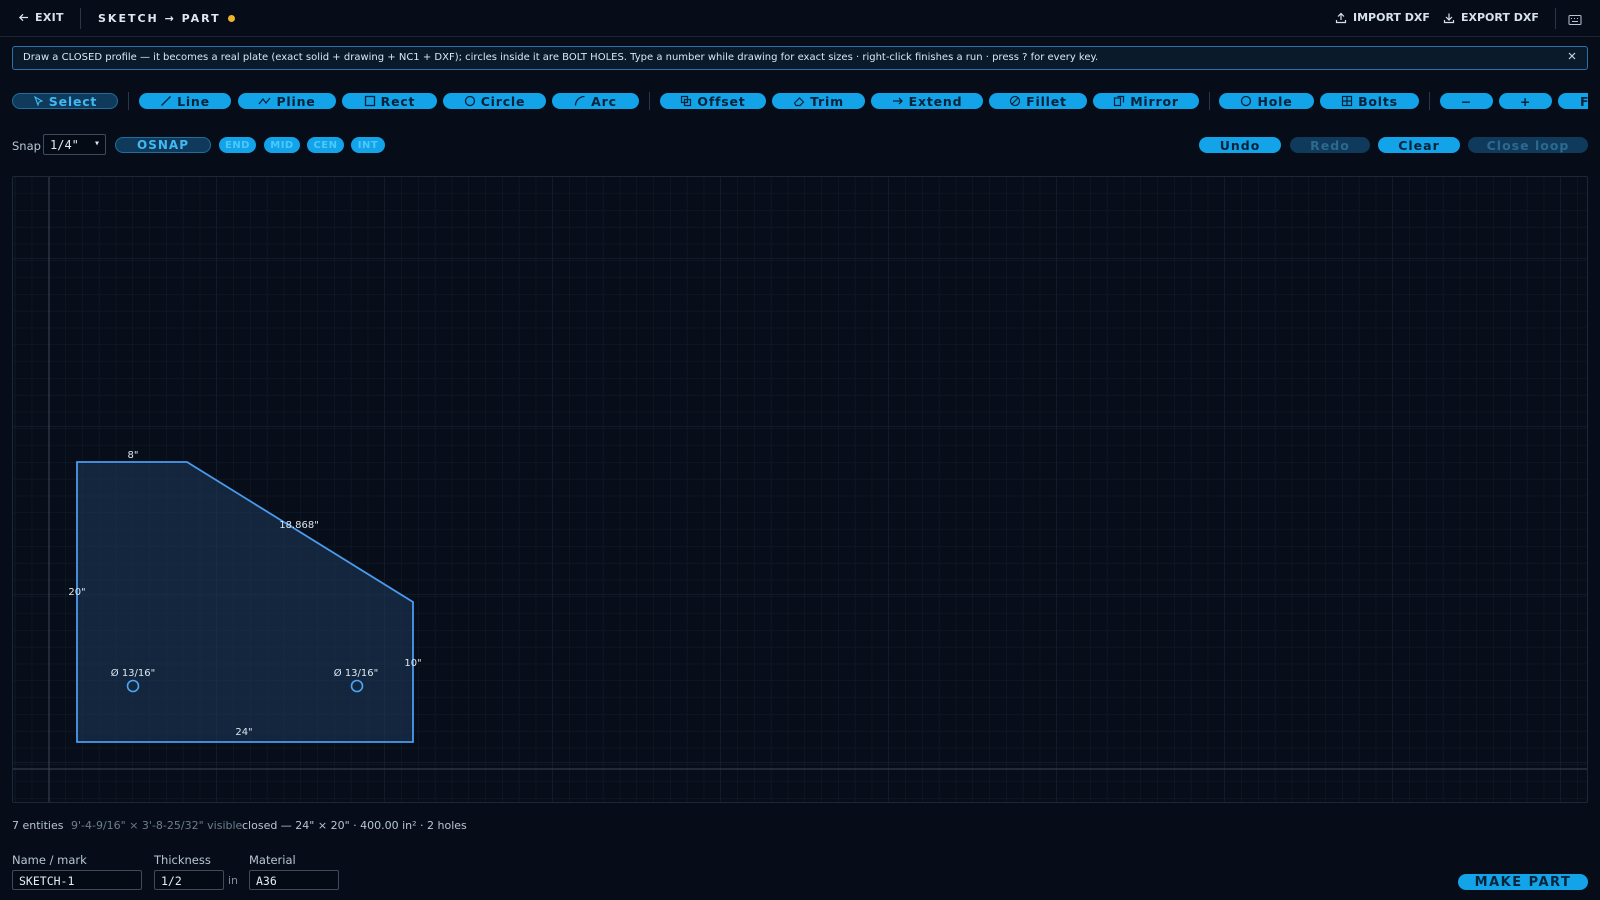  What do you see at coordinates (1347, 101) in the screenshot?
I see `grid-icon` at bounding box center [1347, 101].